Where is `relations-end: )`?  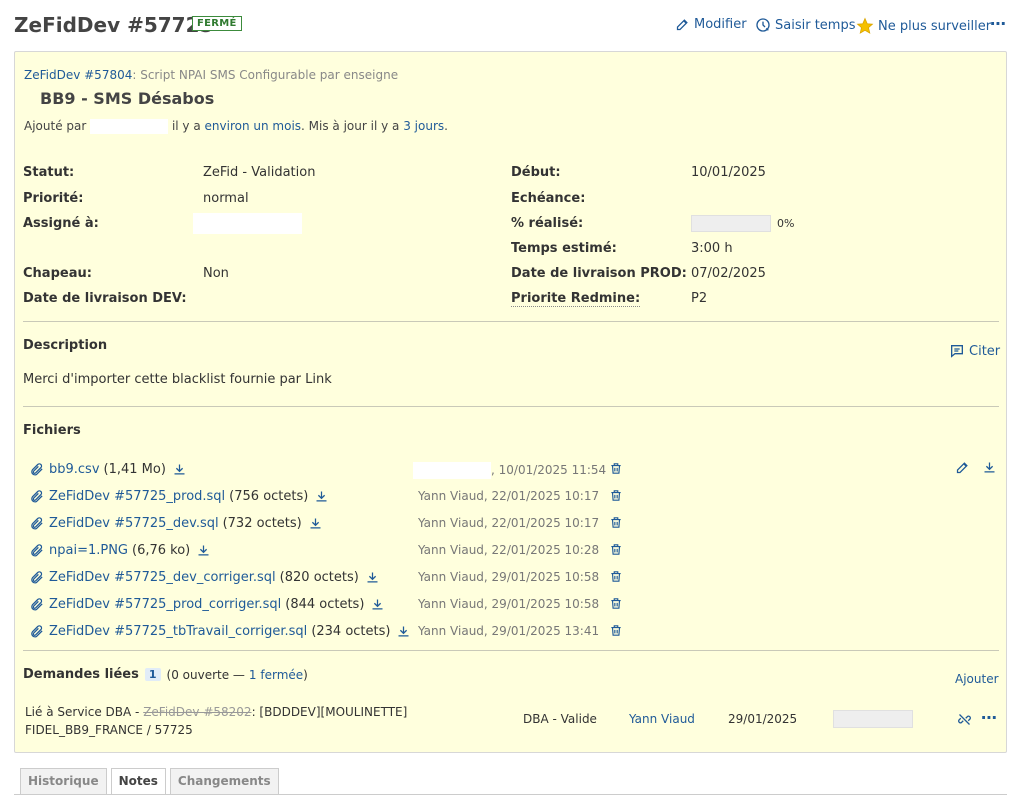
relations-end: ) is located at coordinates (305, 674).